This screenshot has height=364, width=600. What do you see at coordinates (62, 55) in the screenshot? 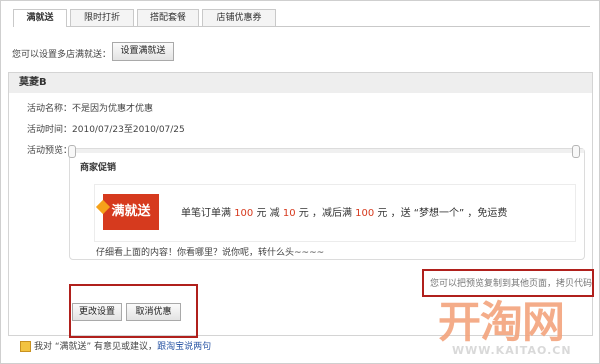
I see `intro-text: 您可以设置多店满就送：` at bounding box center [62, 55].